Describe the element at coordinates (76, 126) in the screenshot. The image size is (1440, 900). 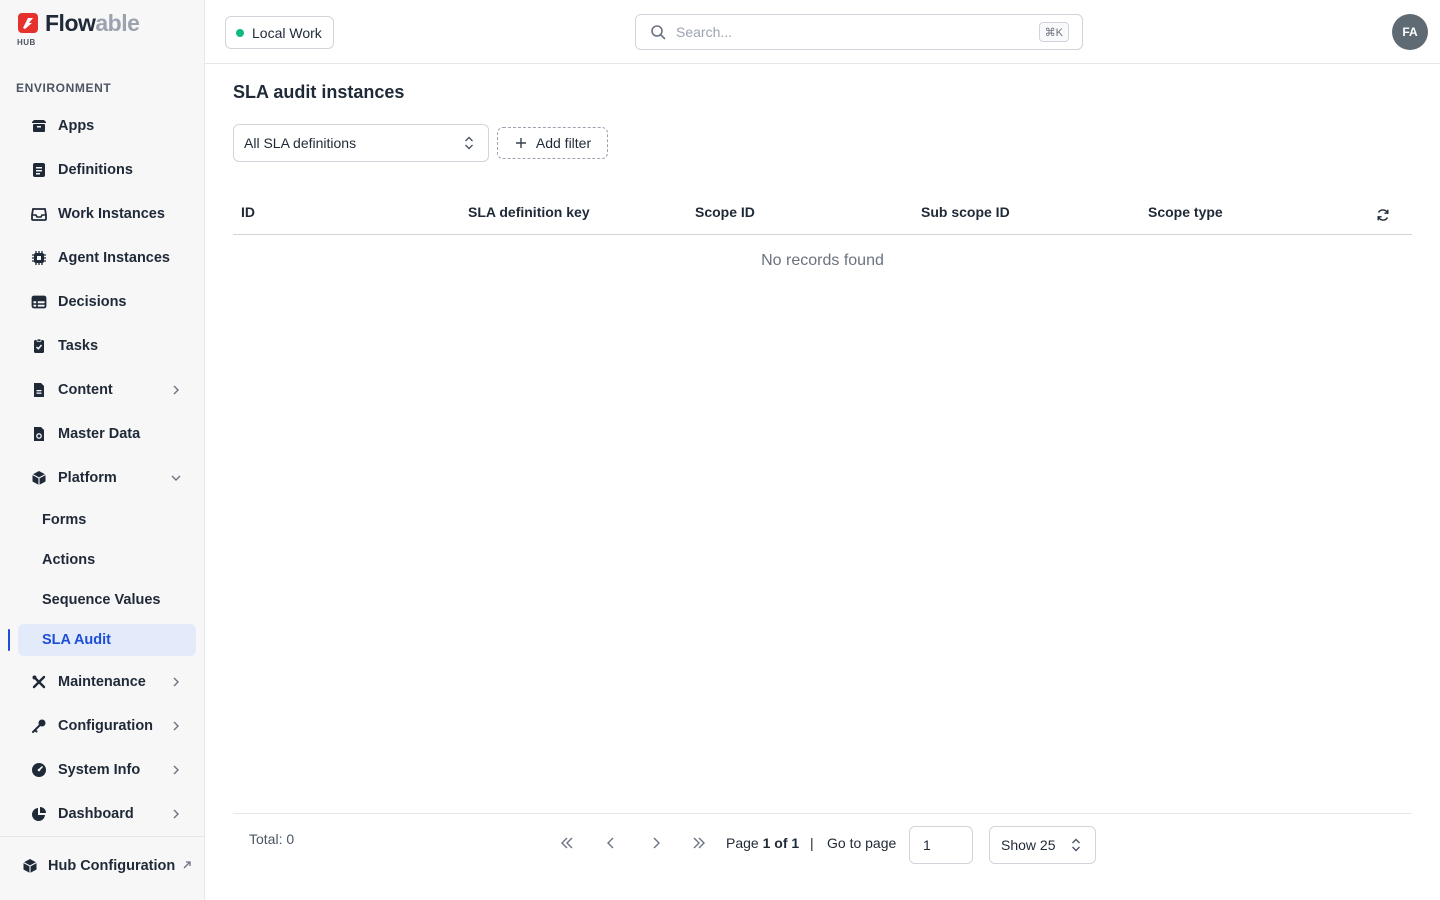
I see `sidebar-item-label: Apps` at that location.